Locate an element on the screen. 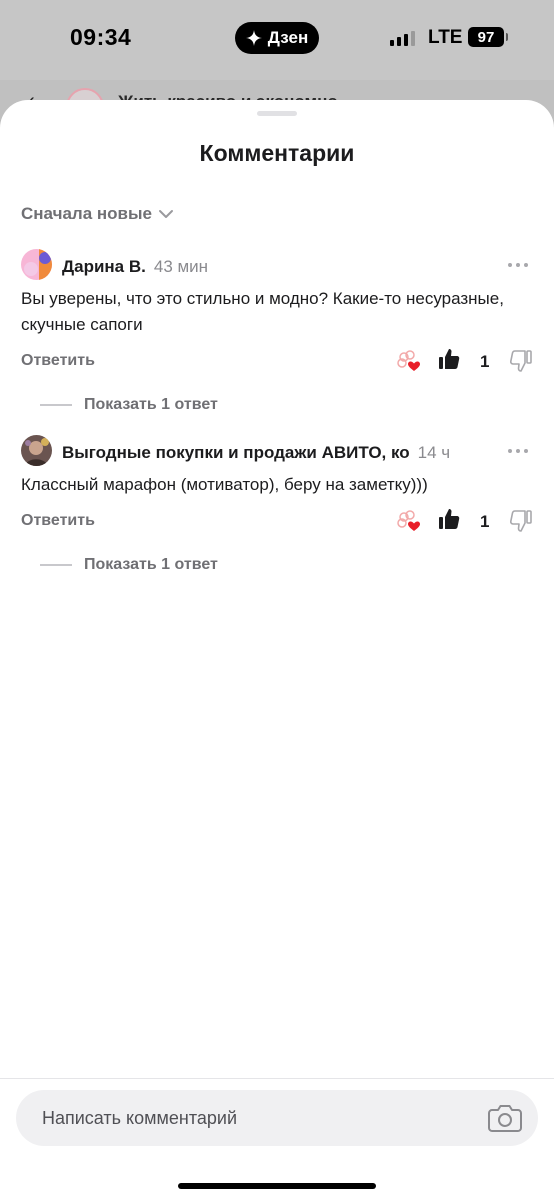 The width and height of the screenshot is (554, 1200). battery-icon: 97 is located at coordinates (488, 37).